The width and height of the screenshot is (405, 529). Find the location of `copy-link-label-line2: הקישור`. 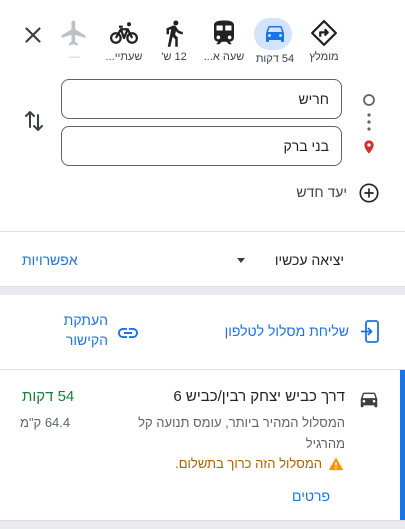

copy-link-label-line2: הקישור is located at coordinates (86, 340).